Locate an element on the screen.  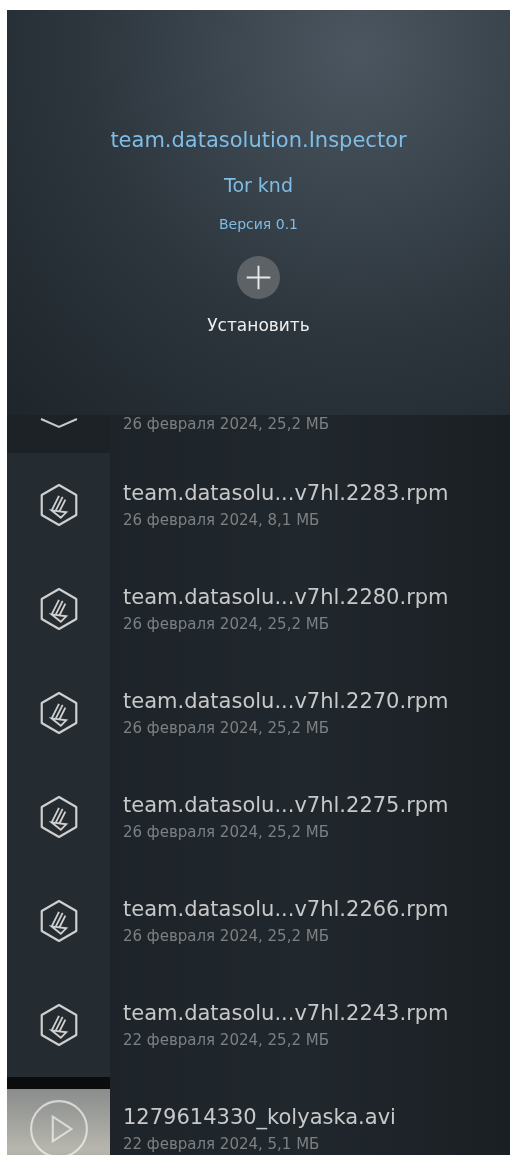
file-name: team.datasolu...v7hl.2243.rpm is located at coordinates (286, 1013).